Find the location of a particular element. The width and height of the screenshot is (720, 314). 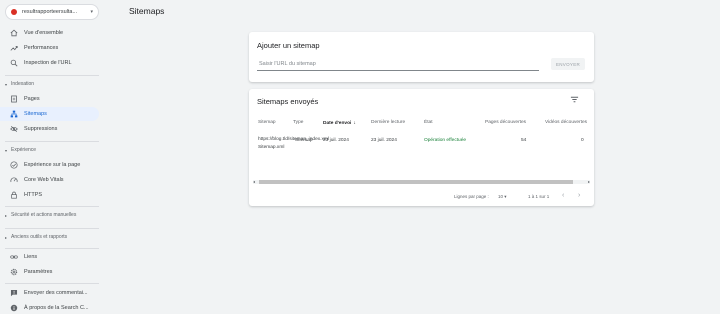

column-header-submitted-label: Date d'envoi is located at coordinates (337, 123).